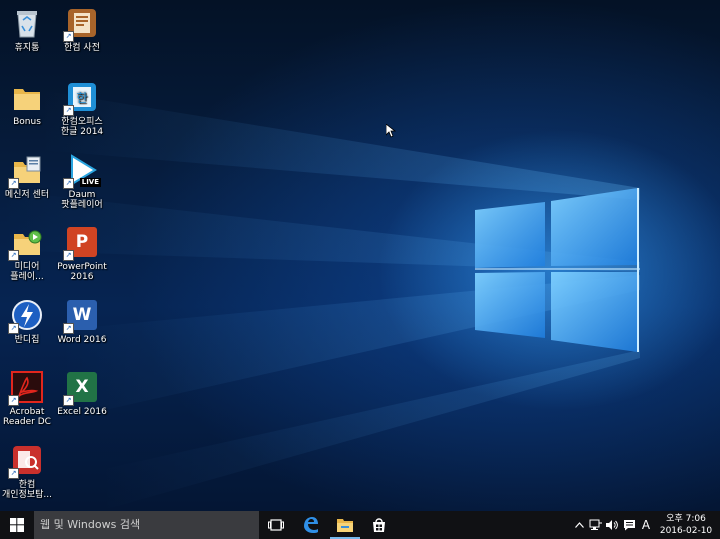 This screenshot has width=720, height=539. I want to click on store-icon, so click(379, 525).